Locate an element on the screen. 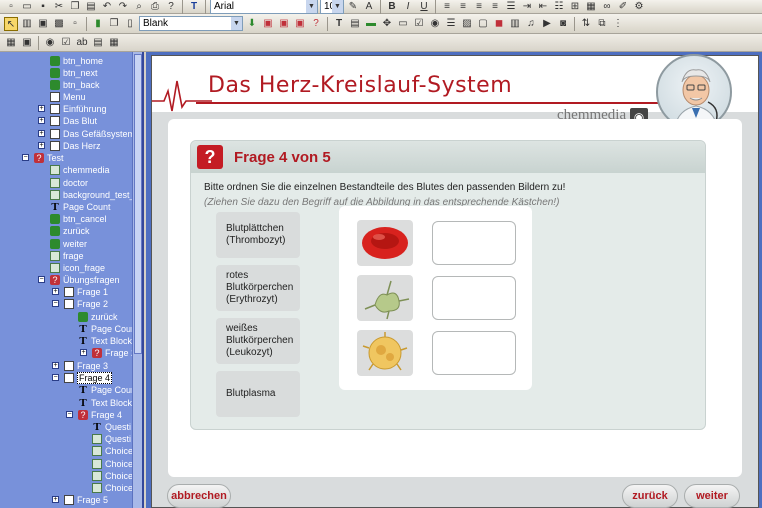 Image resolution: width=762 pixels, height=508 pixels. field-tool-icon: ab is located at coordinates (82, 43).